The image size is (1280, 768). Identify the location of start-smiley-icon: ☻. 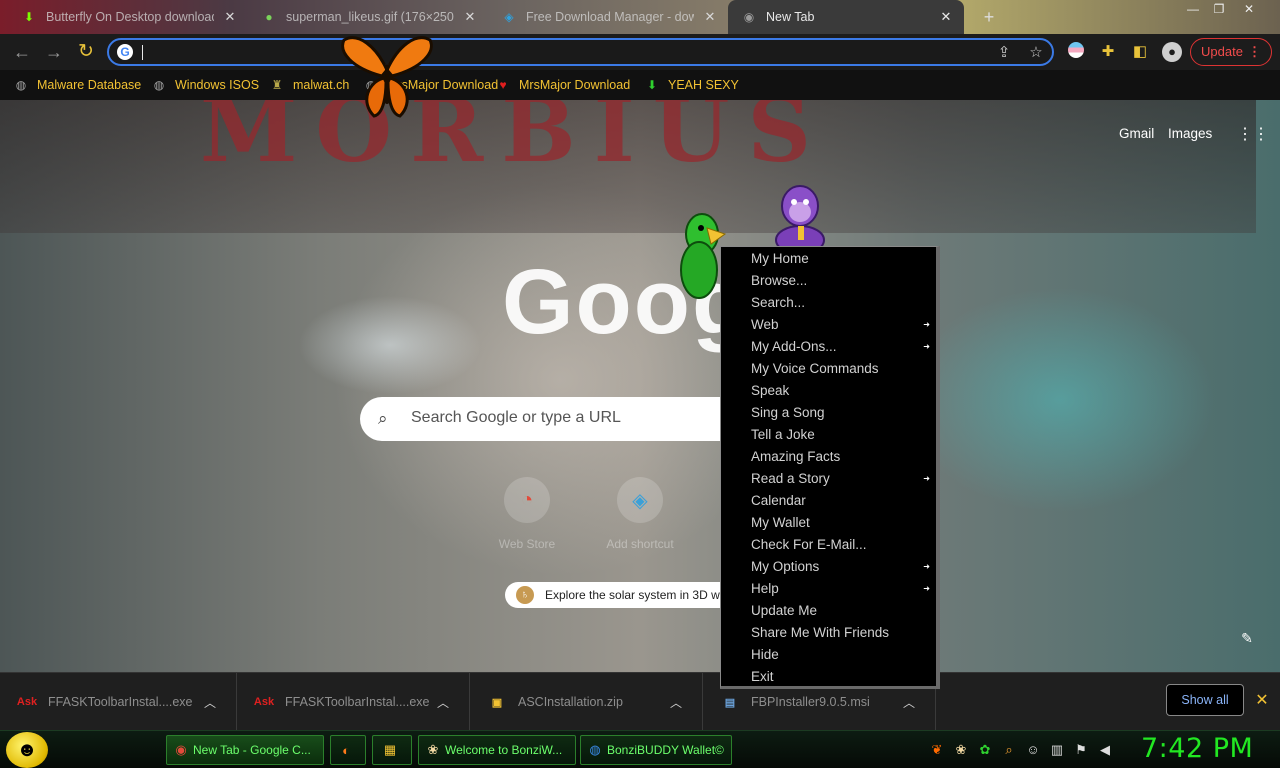
(27, 750).